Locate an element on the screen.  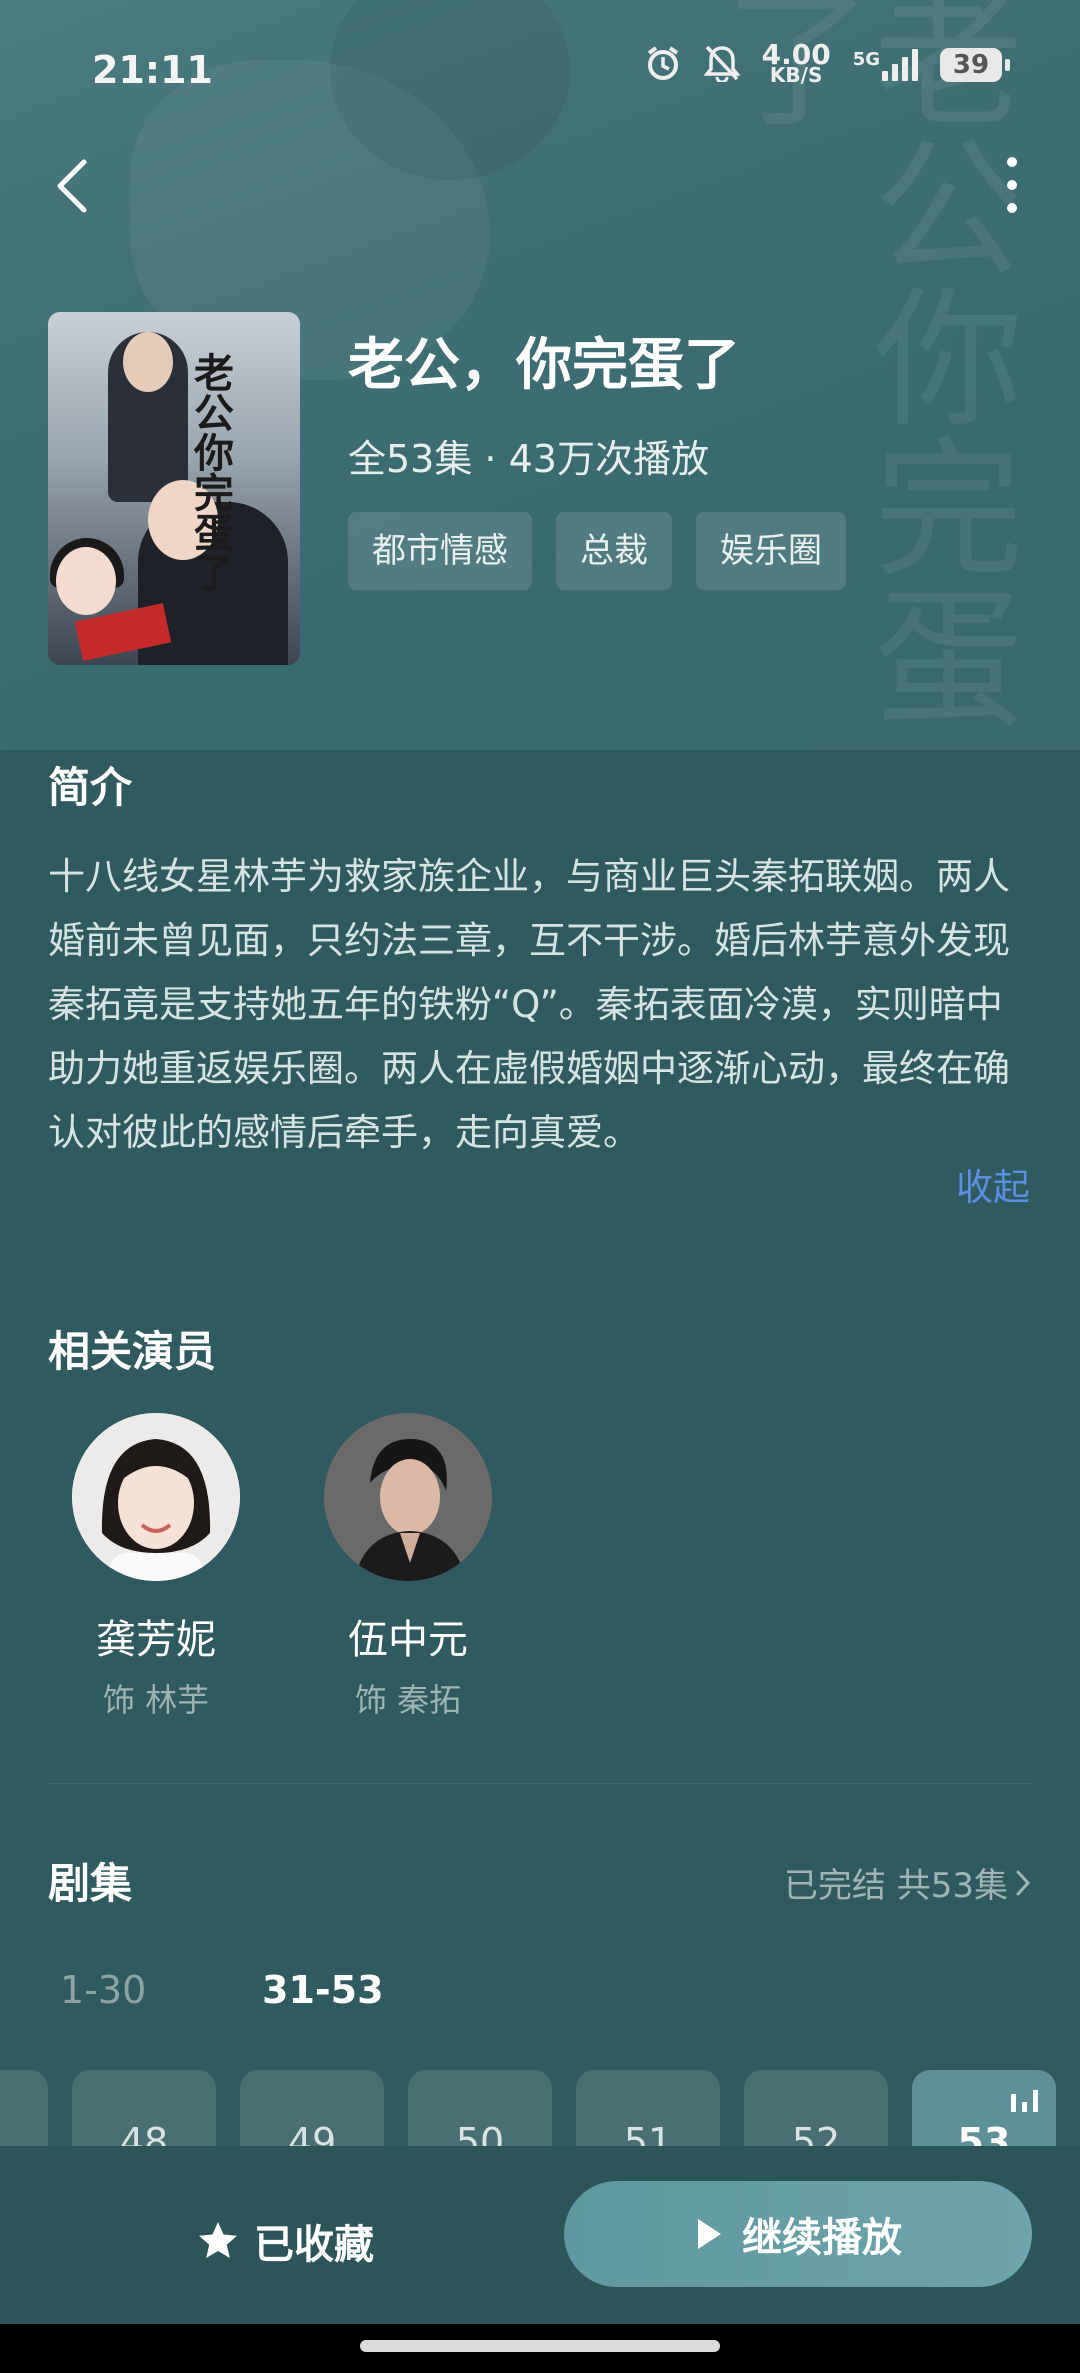
episode-number: 53 is located at coordinates (984, 2133).